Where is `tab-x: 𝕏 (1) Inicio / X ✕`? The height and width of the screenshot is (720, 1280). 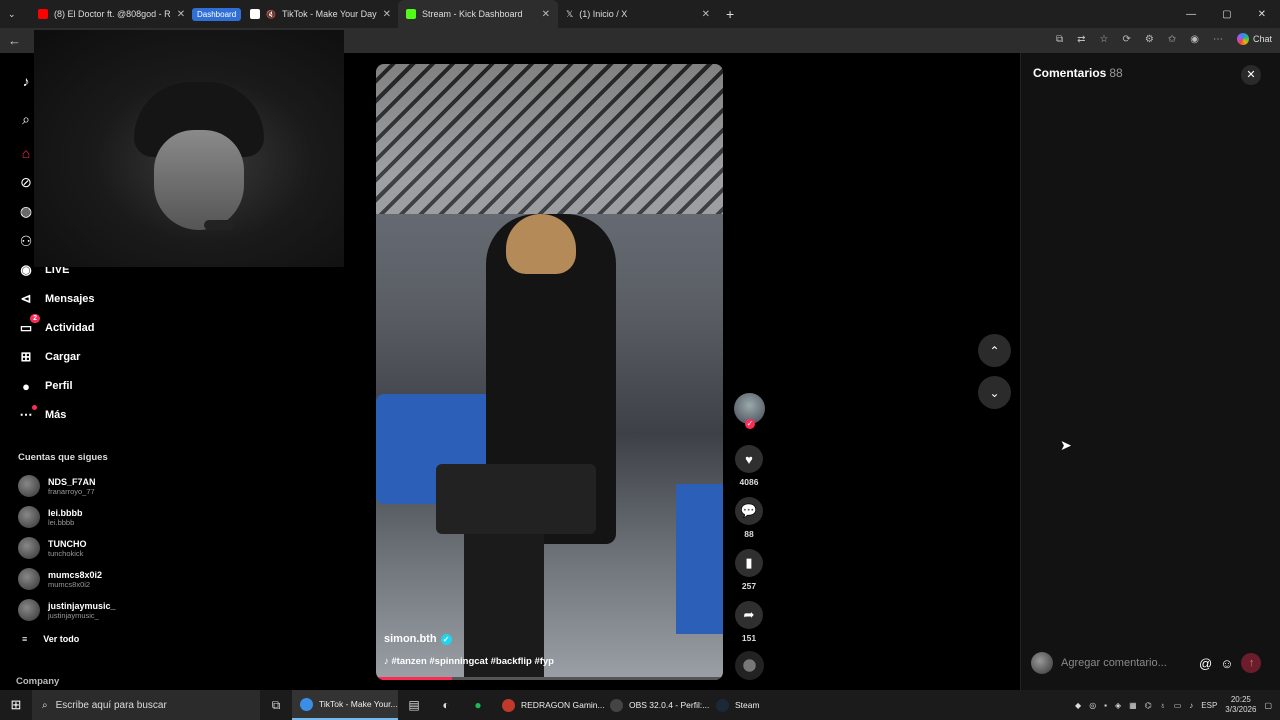 tab-x: 𝕏 (1) Inicio / X ✕ is located at coordinates (638, 14).